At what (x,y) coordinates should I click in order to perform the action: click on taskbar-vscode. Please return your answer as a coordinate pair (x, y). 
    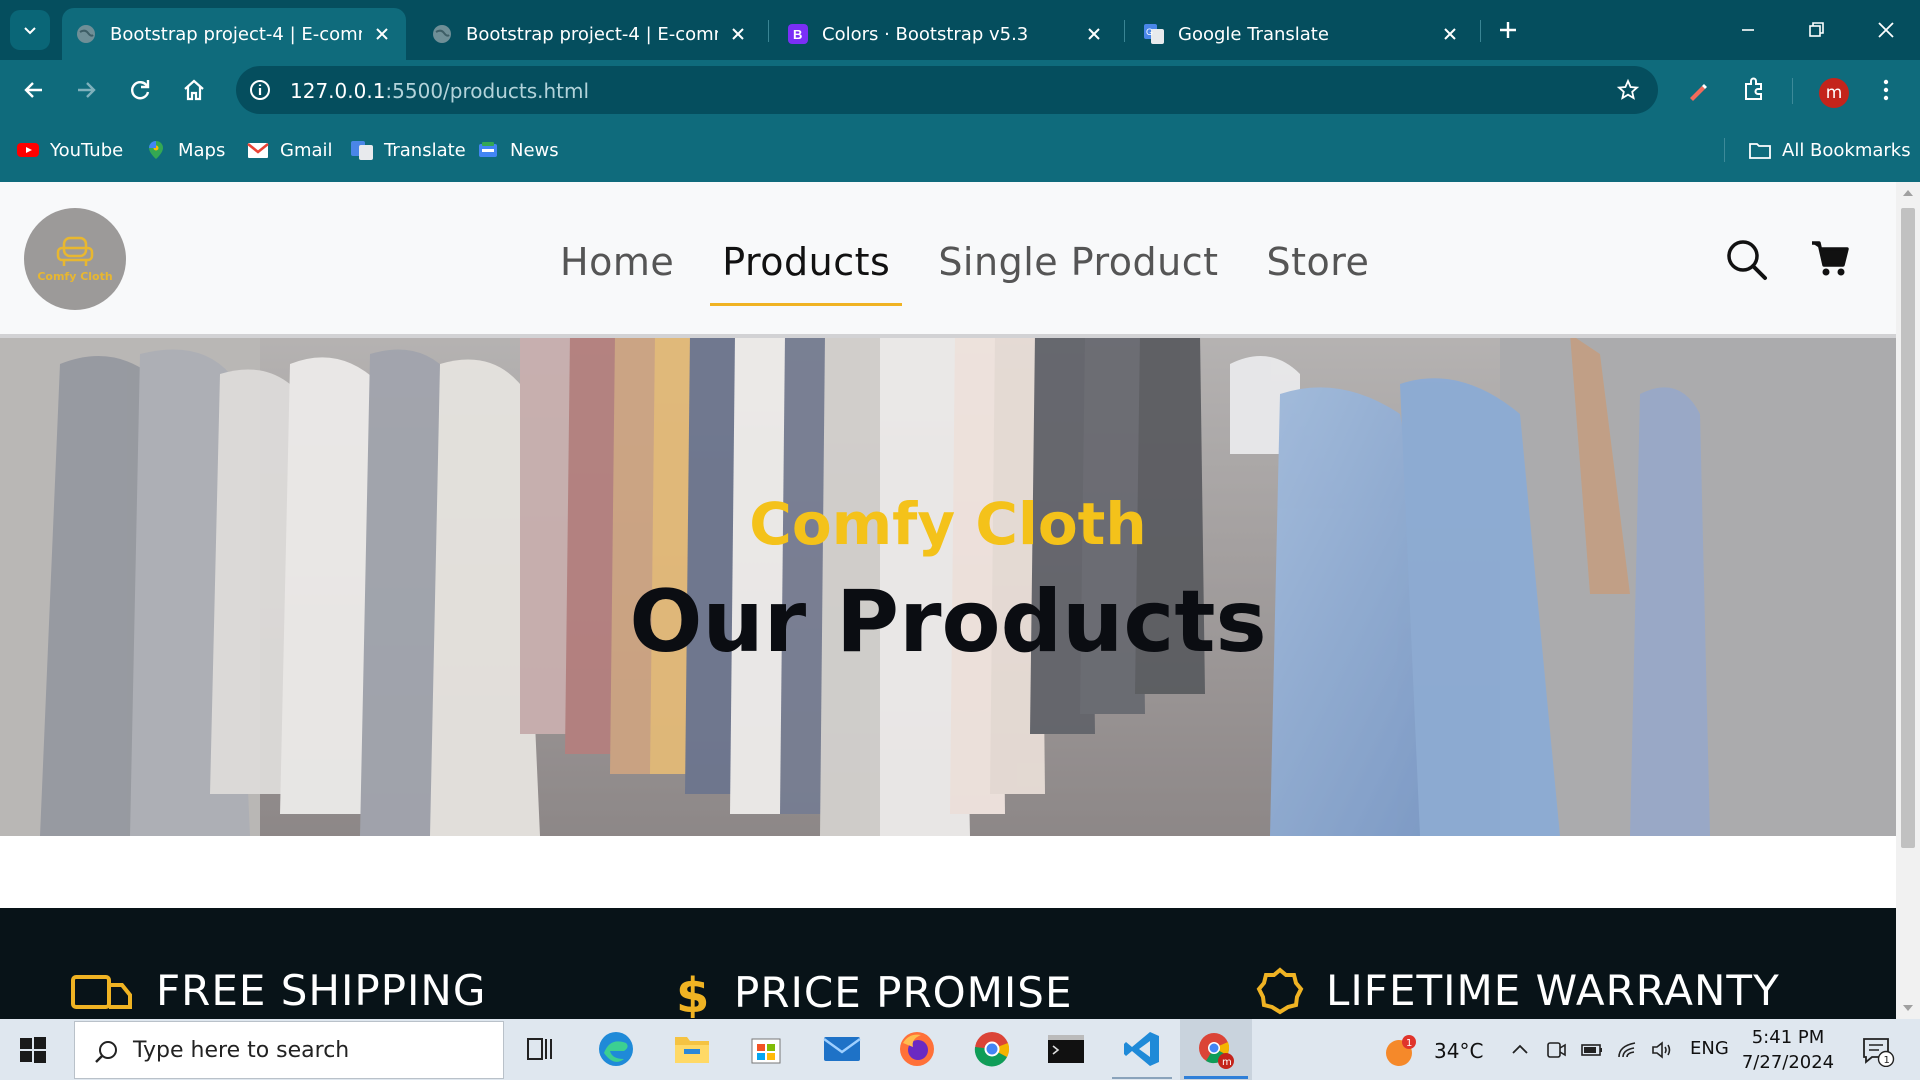
    Looking at the image, I should click on (1142, 1049).